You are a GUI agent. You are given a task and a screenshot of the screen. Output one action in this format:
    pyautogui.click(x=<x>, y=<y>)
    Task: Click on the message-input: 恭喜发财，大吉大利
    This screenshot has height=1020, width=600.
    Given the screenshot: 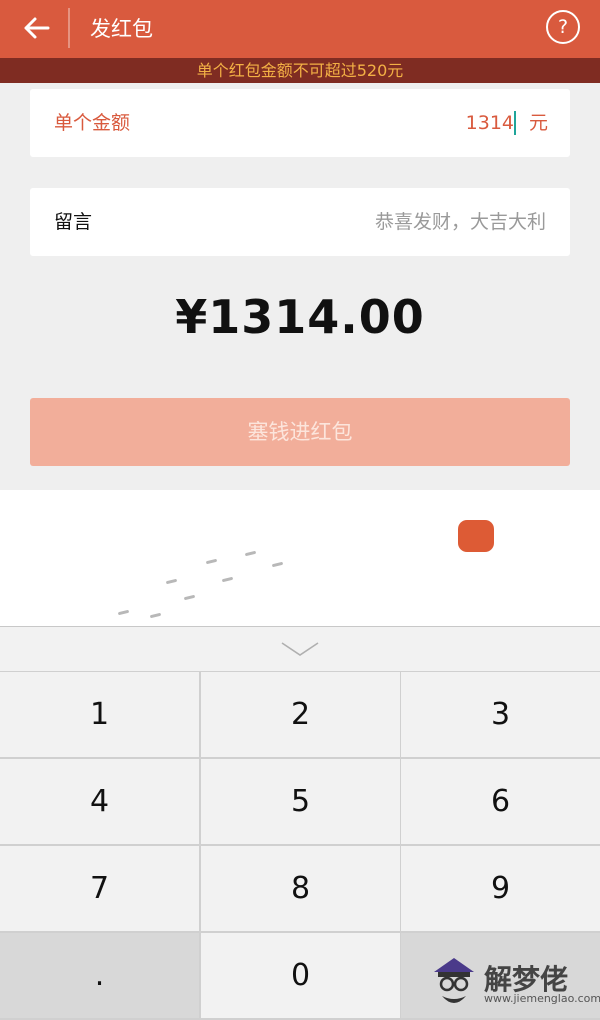 What is the action you would take?
    pyautogui.click(x=460, y=222)
    